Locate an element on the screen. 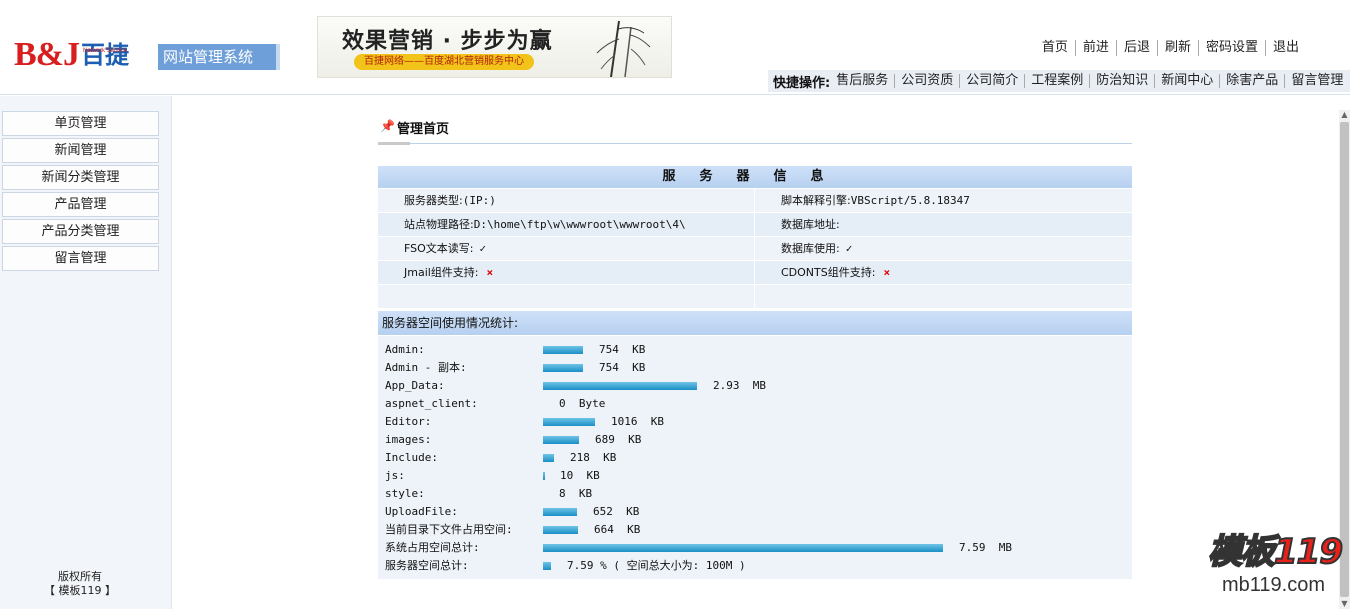 The width and height of the screenshot is (1350, 609). banner: 效果营销 · 步步为赢 百捷网络——百度湖北营销服务中心 is located at coordinates (494, 47).